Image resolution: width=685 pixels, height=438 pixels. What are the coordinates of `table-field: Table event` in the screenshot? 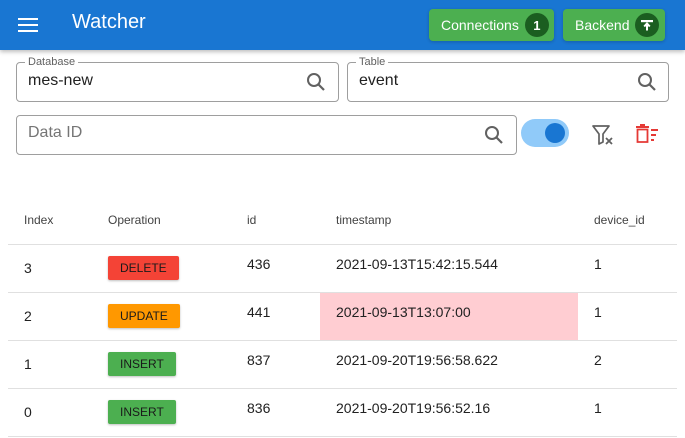 It's located at (508, 79).